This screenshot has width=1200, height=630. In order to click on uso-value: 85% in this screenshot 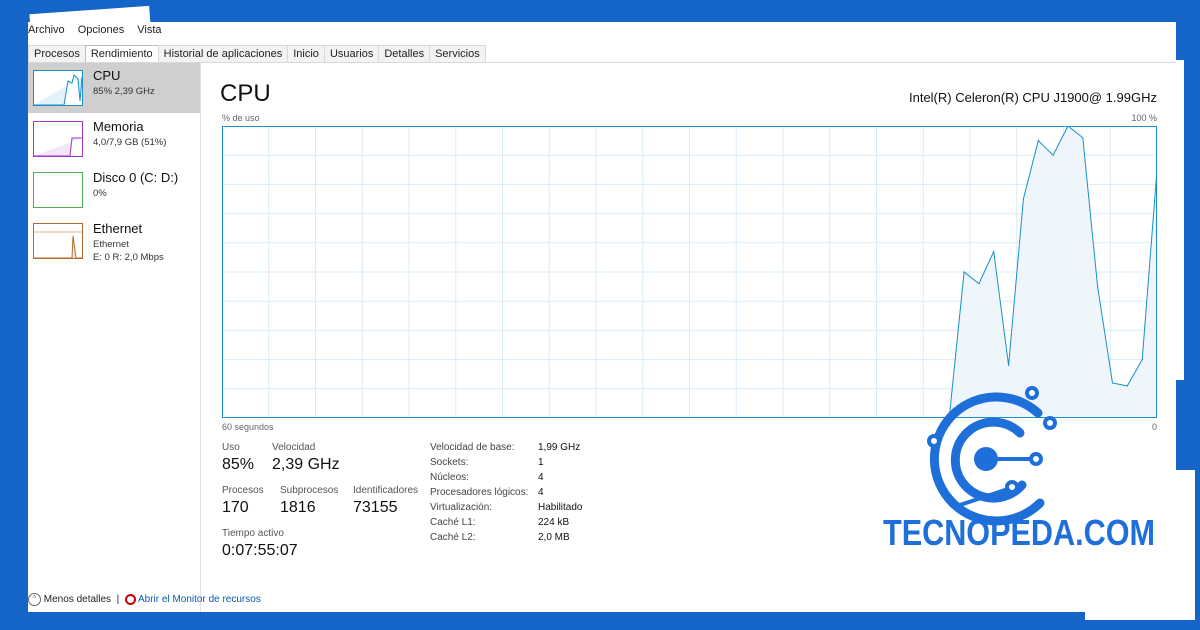, I will do `click(238, 464)`.